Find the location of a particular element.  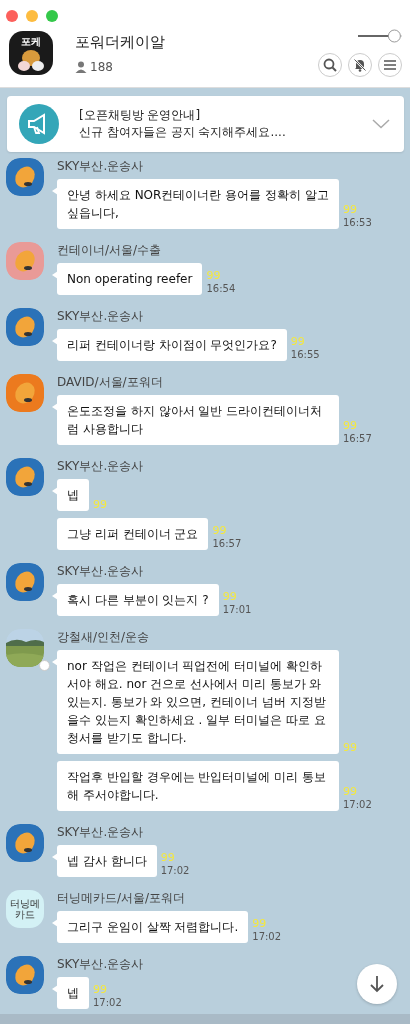

message-time: 17:01 is located at coordinates (237, 609).